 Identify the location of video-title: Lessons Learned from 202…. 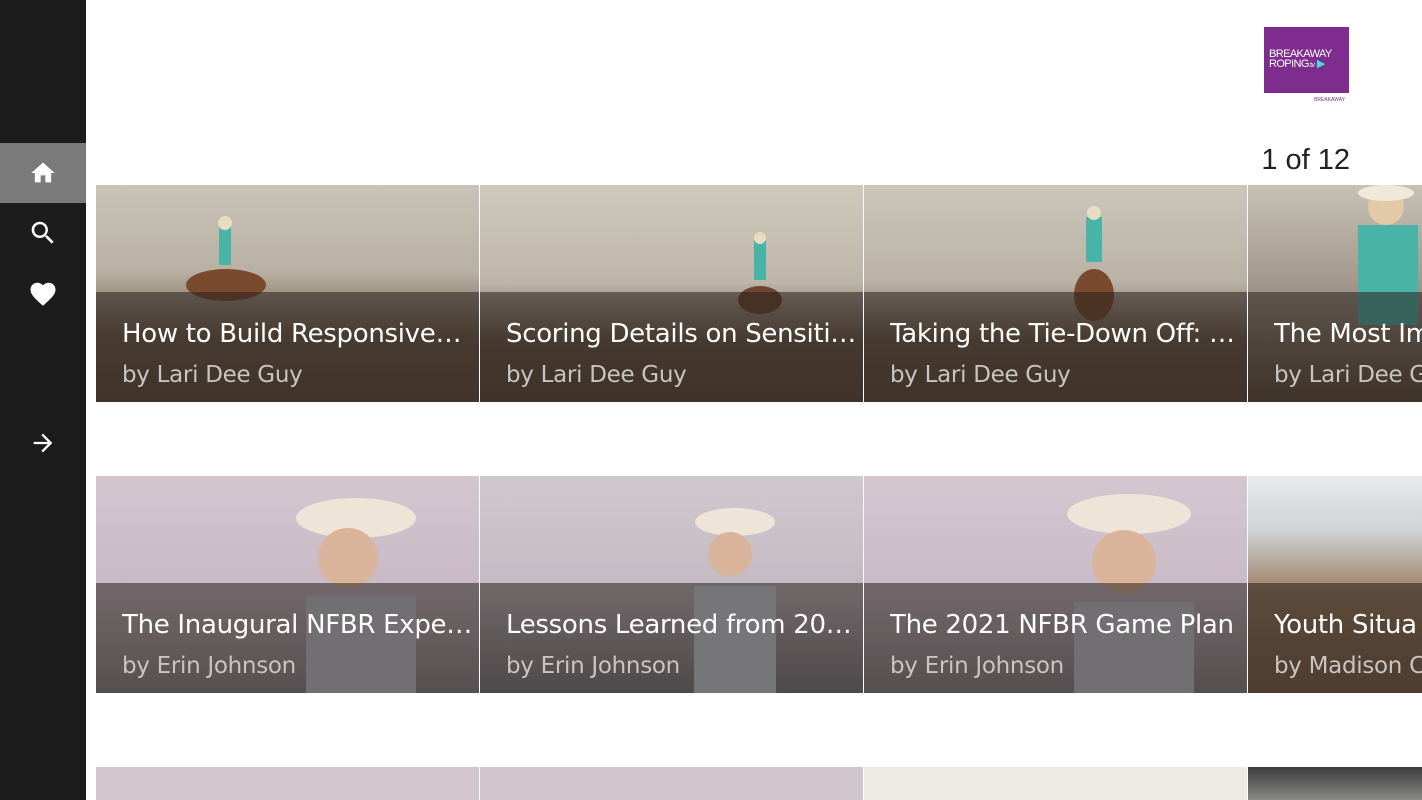
(682, 625).